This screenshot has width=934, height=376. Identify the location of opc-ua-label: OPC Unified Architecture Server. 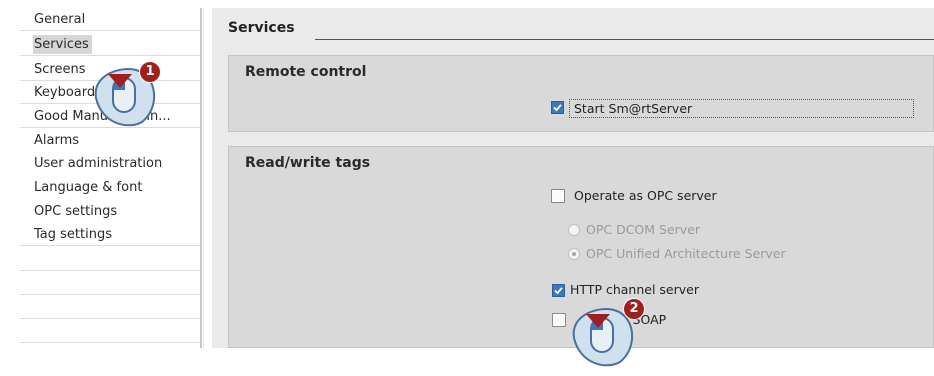
(686, 253).